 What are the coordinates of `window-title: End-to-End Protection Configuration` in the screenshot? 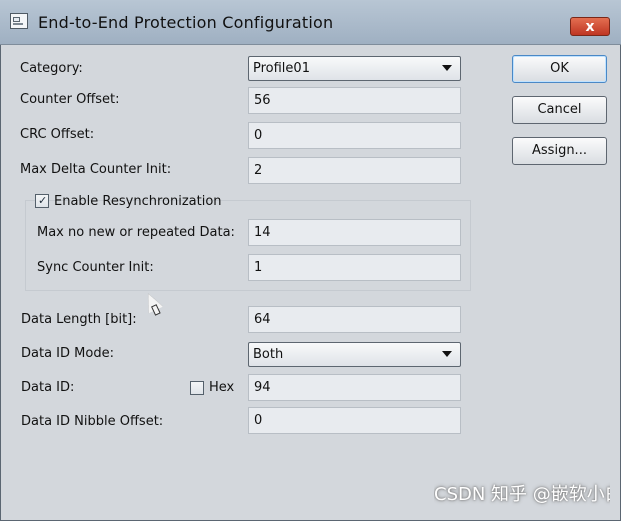 It's located at (186, 22).